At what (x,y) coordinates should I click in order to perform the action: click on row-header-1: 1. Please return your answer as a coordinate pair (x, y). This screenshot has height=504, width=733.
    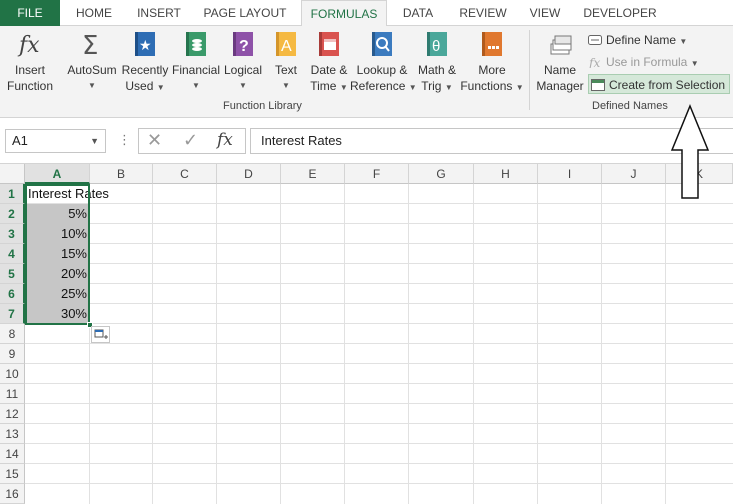
    Looking at the image, I should click on (12, 194).